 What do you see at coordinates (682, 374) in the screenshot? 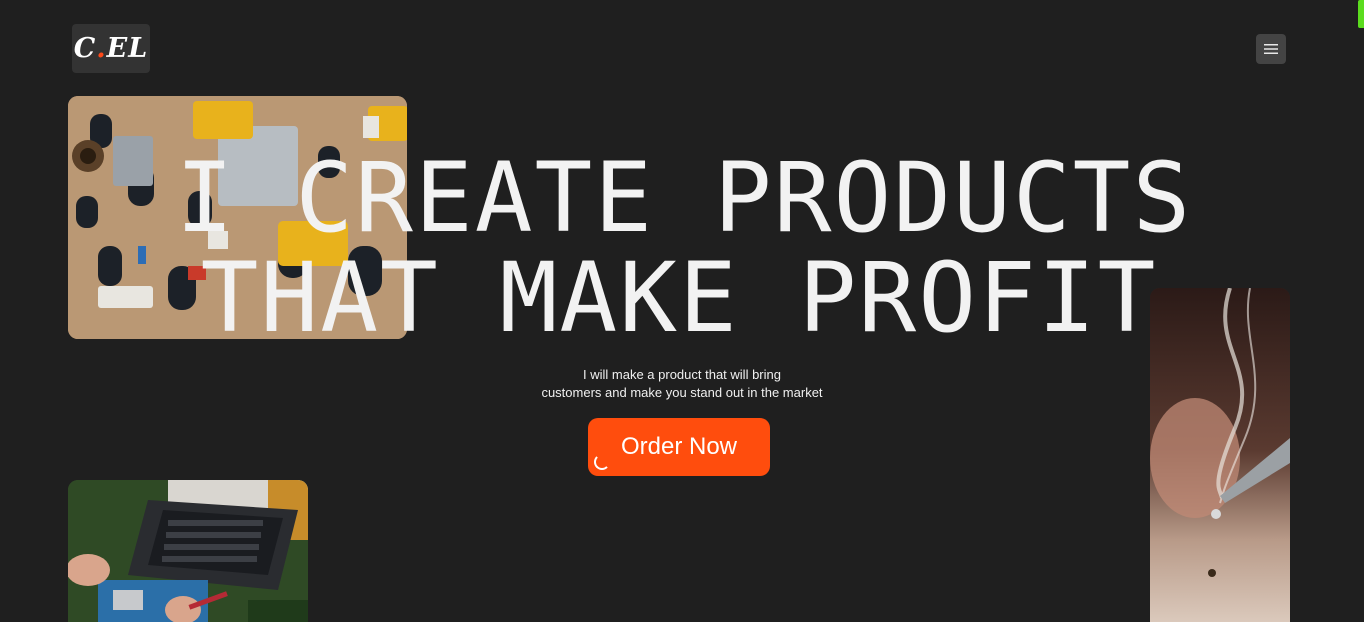
I see `subtitle-line-1: I will make a product that will bring` at bounding box center [682, 374].